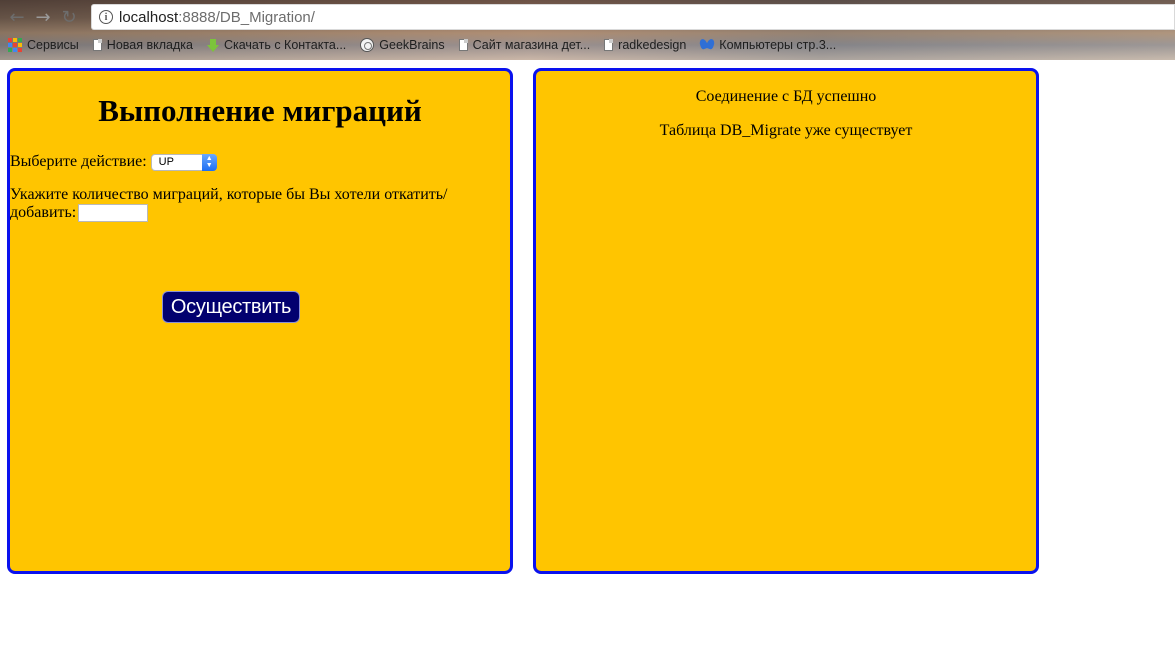 Image resolution: width=1175 pixels, height=665 pixels. What do you see at coordinates (367, 45) in the screenshot?
I see `brain-icon` at bounding box center [367, 45].